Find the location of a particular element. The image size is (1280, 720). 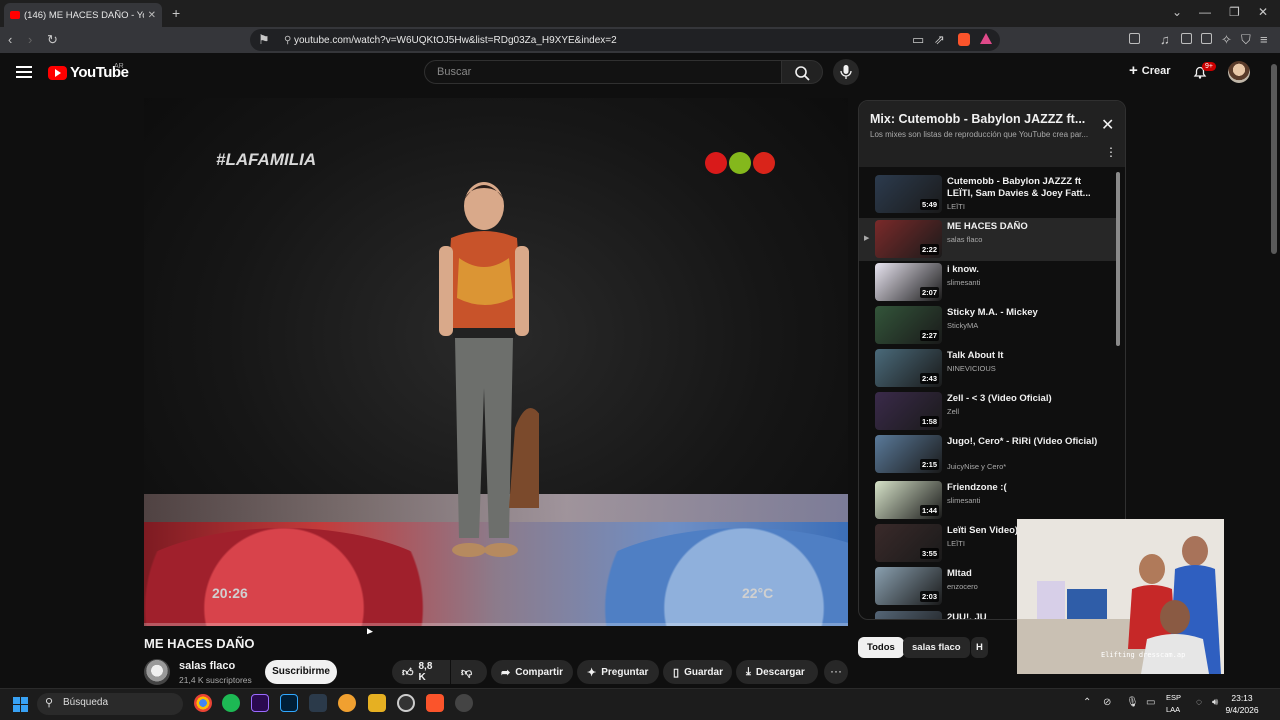

browser-tab: (146) ME HACES DAÑO - You ✕ is located at coordinates (83, 15).